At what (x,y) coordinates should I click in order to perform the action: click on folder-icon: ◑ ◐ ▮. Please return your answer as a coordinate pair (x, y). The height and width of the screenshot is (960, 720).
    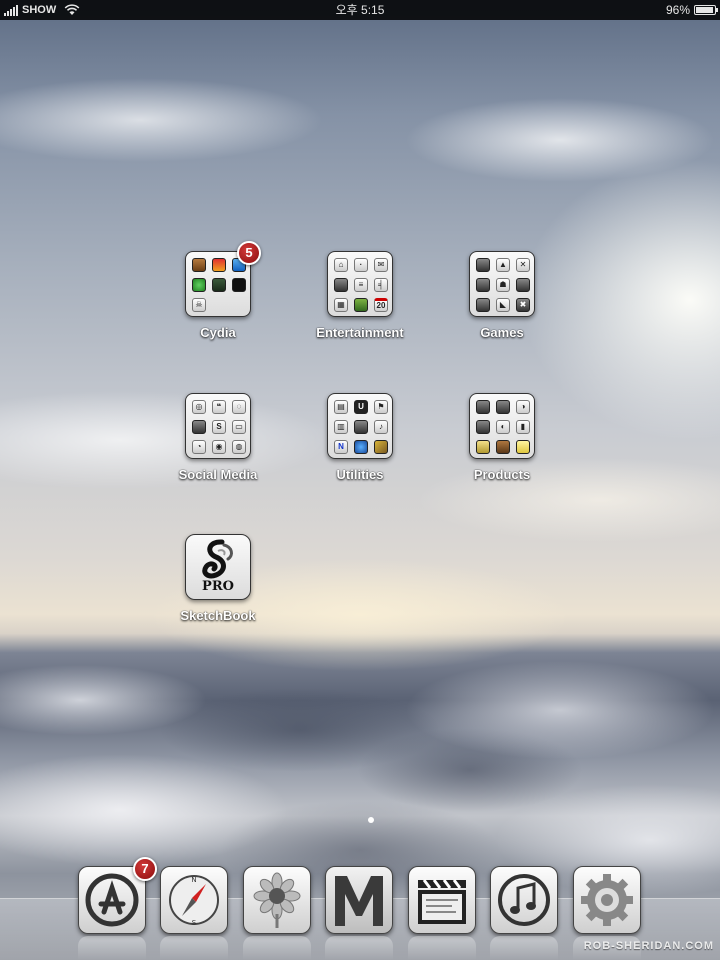
    Looking at the image, I should click on (502, 426).